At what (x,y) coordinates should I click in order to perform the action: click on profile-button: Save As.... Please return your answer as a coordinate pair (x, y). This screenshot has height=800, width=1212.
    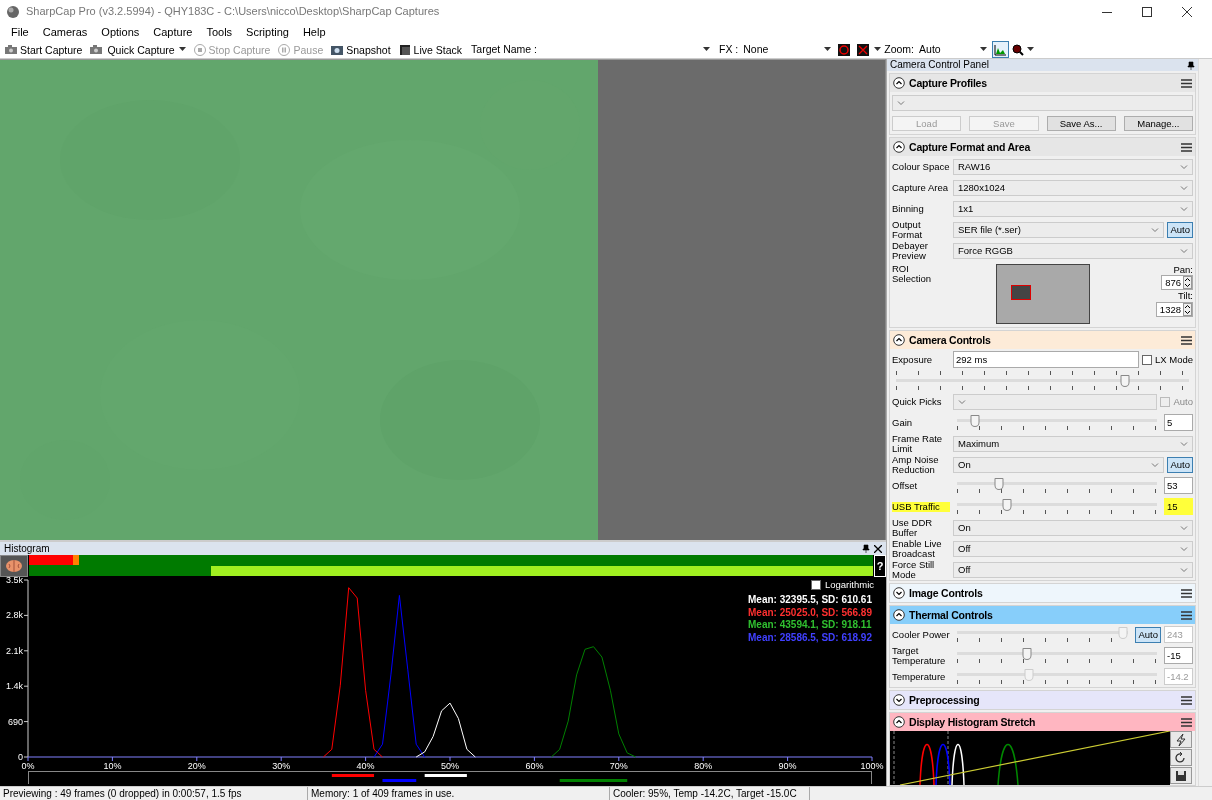
    Looking at the image, I should click on (1081, 123).